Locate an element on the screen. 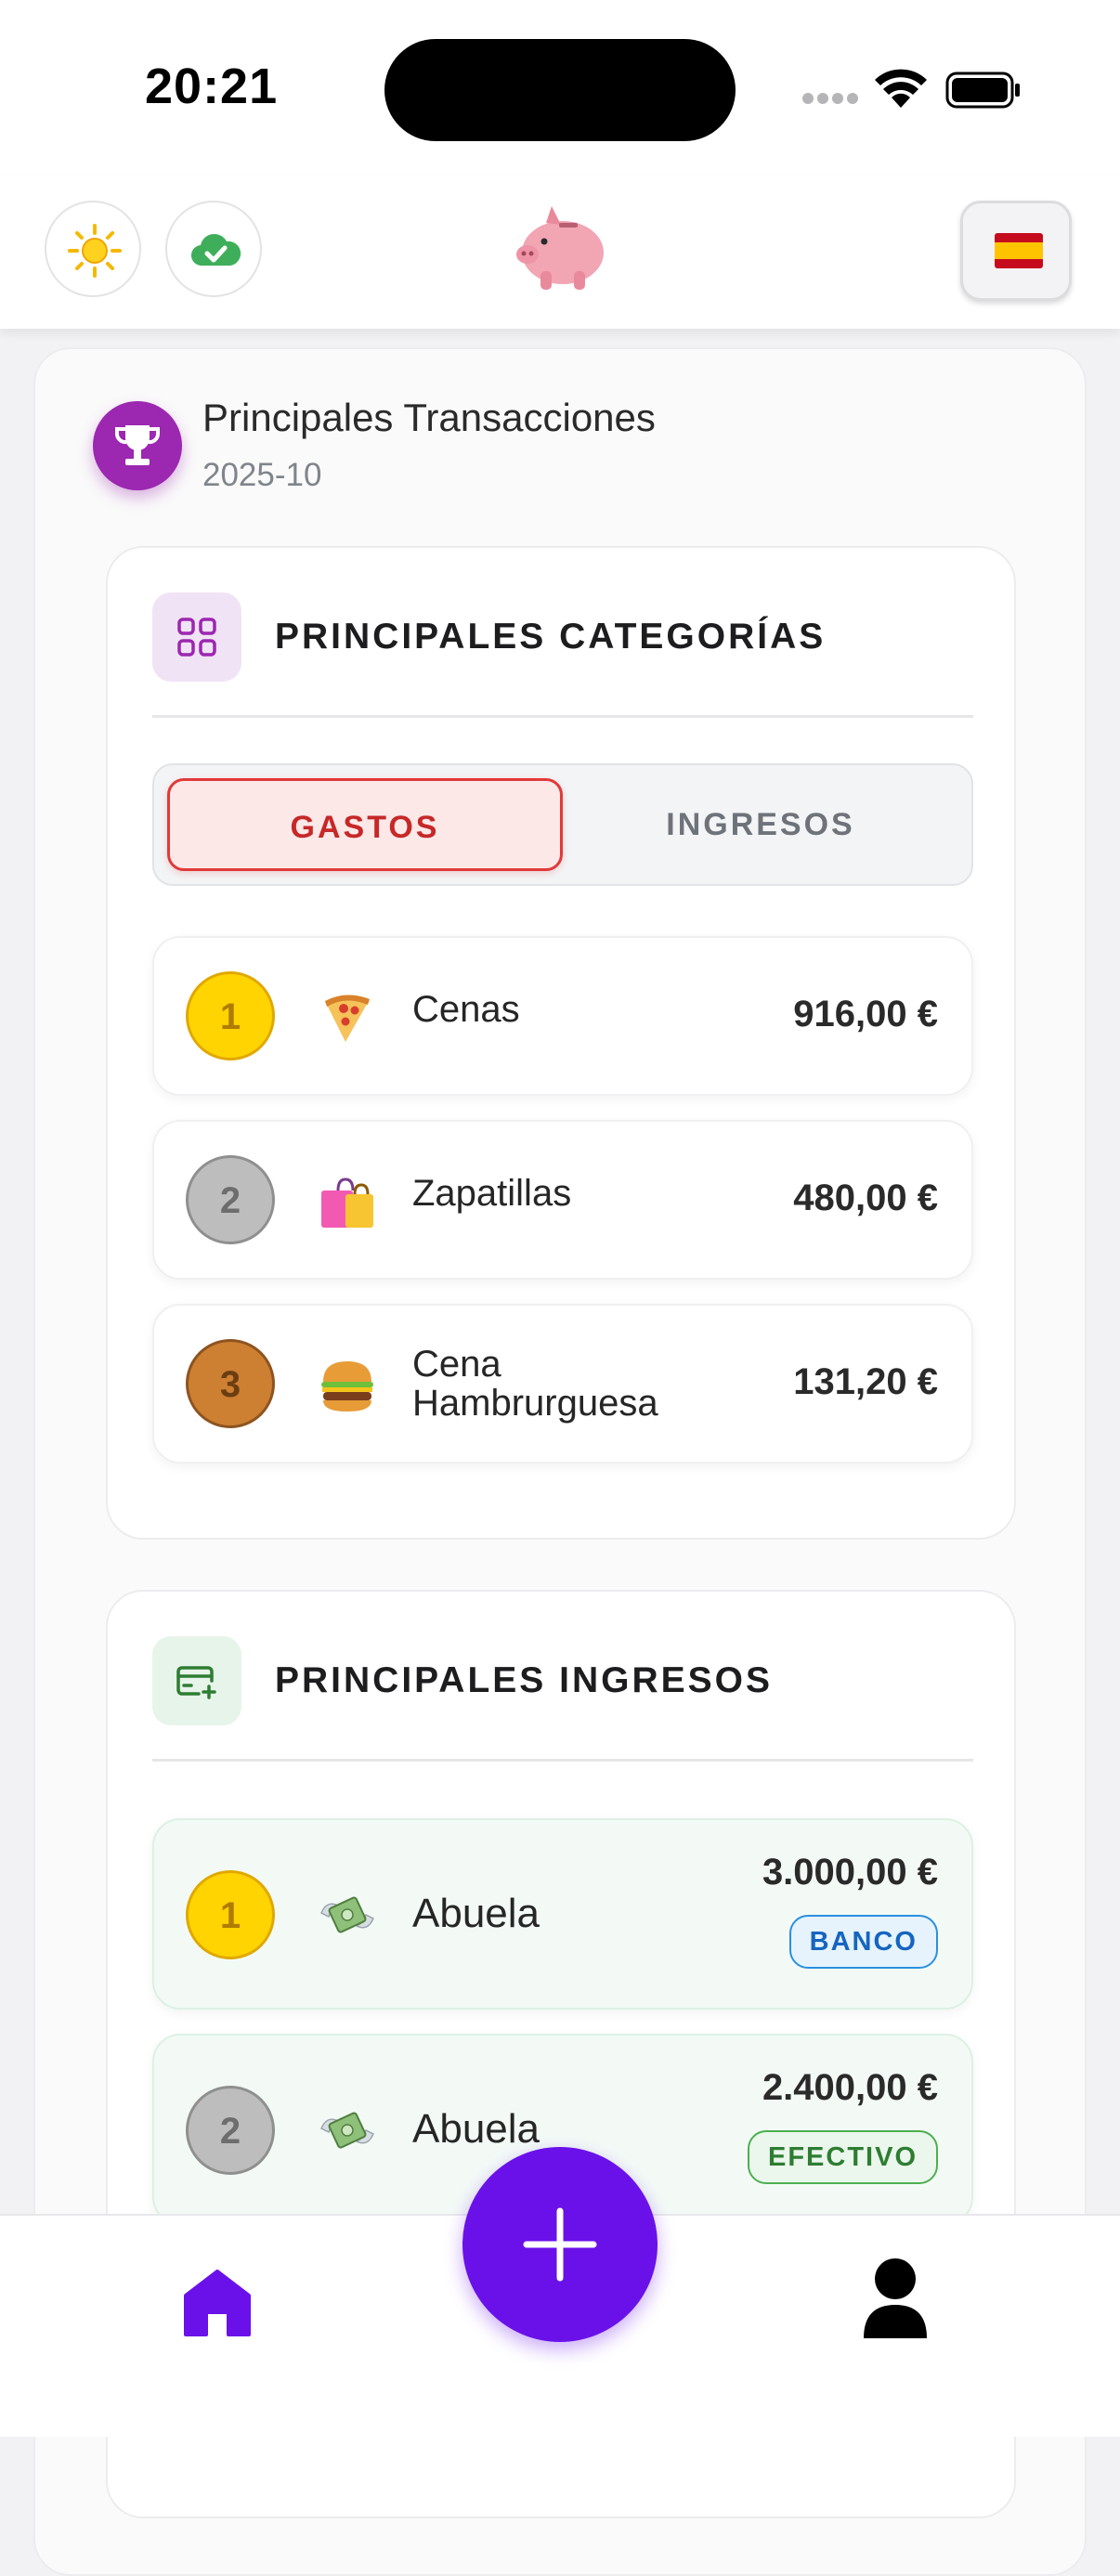 The width and height of the screenshot is (1120, 2576). categories-title: PRINCIPALES CATEGORÍAS is located at coordinates (551, 637).